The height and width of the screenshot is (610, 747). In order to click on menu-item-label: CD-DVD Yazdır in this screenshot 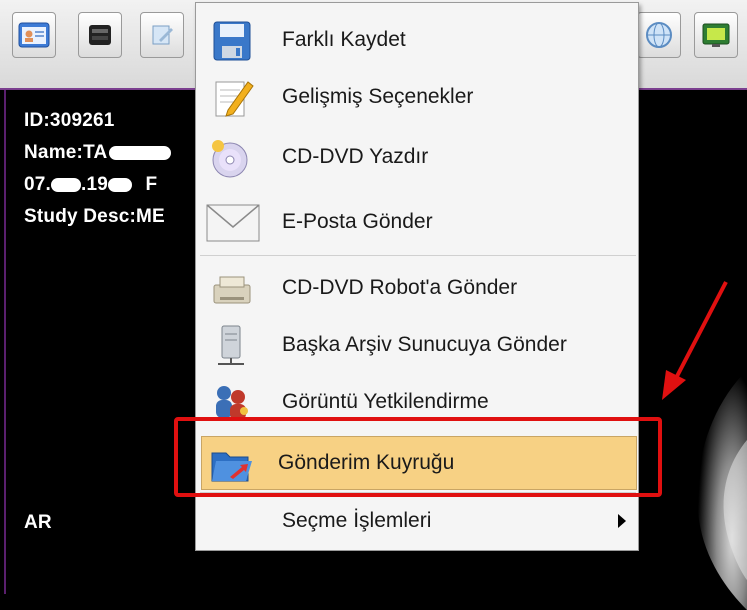, I will do `click(355, 156)`.